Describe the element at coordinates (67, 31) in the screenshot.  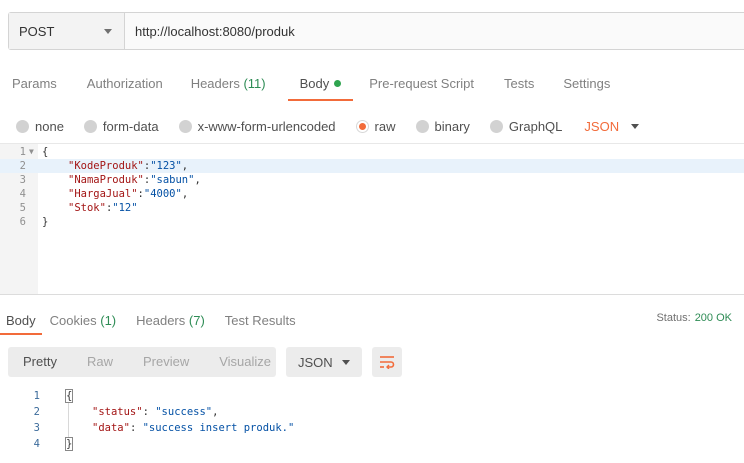
I see `method-select: POST` at that location.